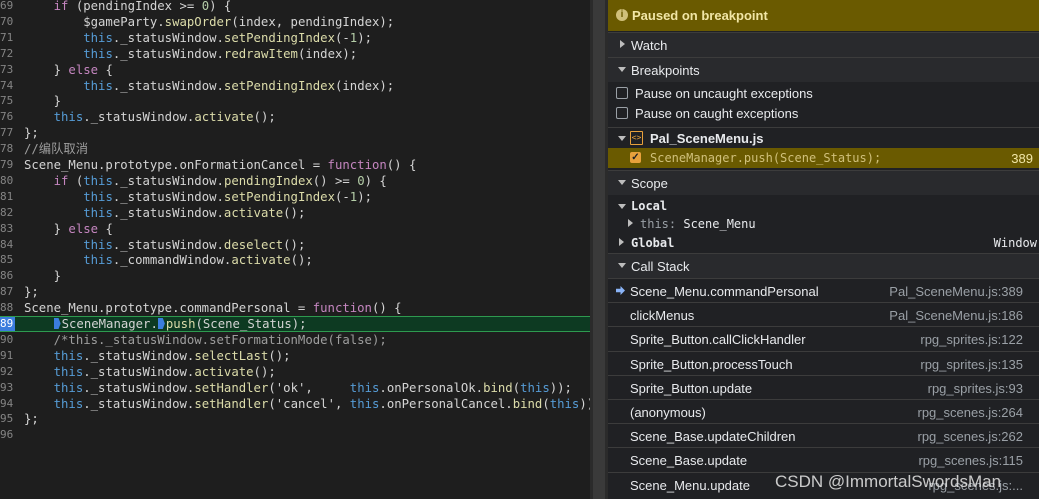 This screenshot has width=1039, height=499. I want to click on code-line: 77};, so click(295, 133).